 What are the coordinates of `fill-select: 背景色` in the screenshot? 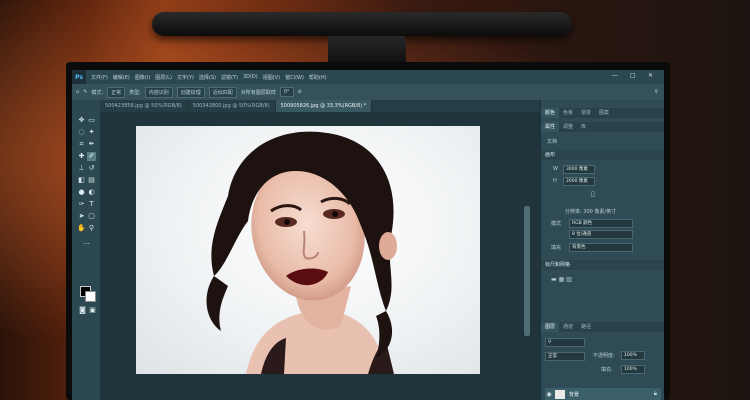 It's located at (601, 247).